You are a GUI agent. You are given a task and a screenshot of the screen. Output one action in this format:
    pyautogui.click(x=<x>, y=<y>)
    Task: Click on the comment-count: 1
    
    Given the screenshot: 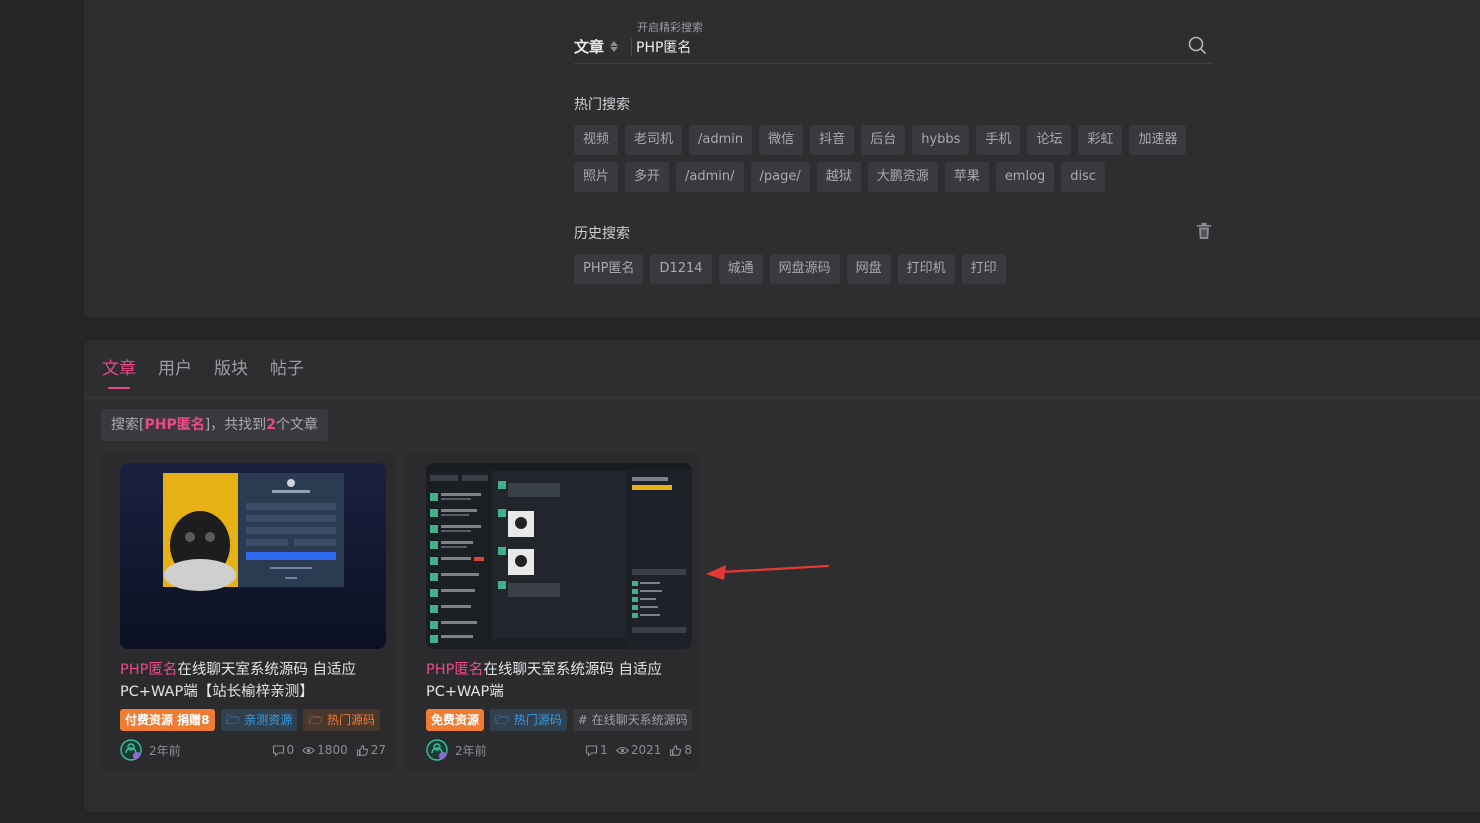 What is the action you would take?
    pyautogui.click(x=596, y=750)
    